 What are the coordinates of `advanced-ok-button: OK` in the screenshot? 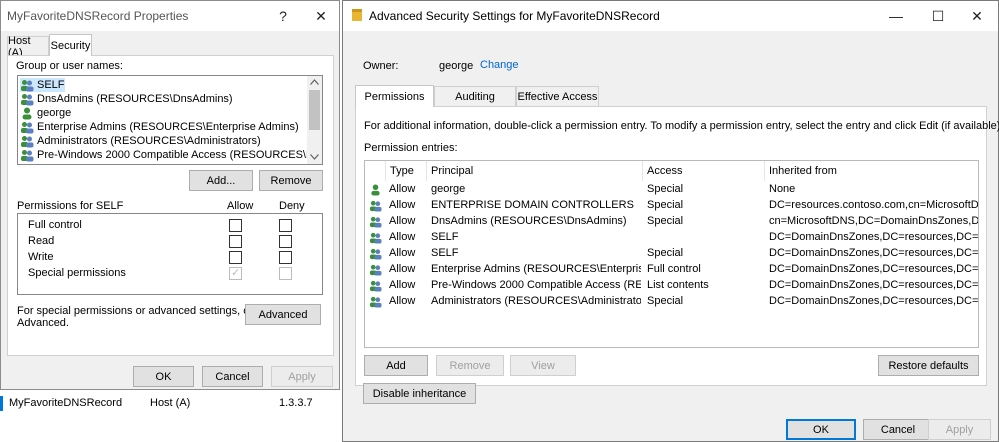 It's located at (821, 429).